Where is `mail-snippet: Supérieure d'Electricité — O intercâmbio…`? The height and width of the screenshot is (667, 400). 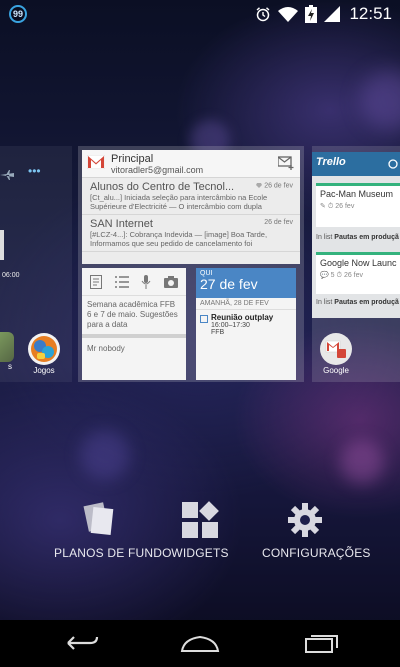
mail-snippet: Supérieure d'Electricité — O intercâmbio… is located at coordinates (176, 206).